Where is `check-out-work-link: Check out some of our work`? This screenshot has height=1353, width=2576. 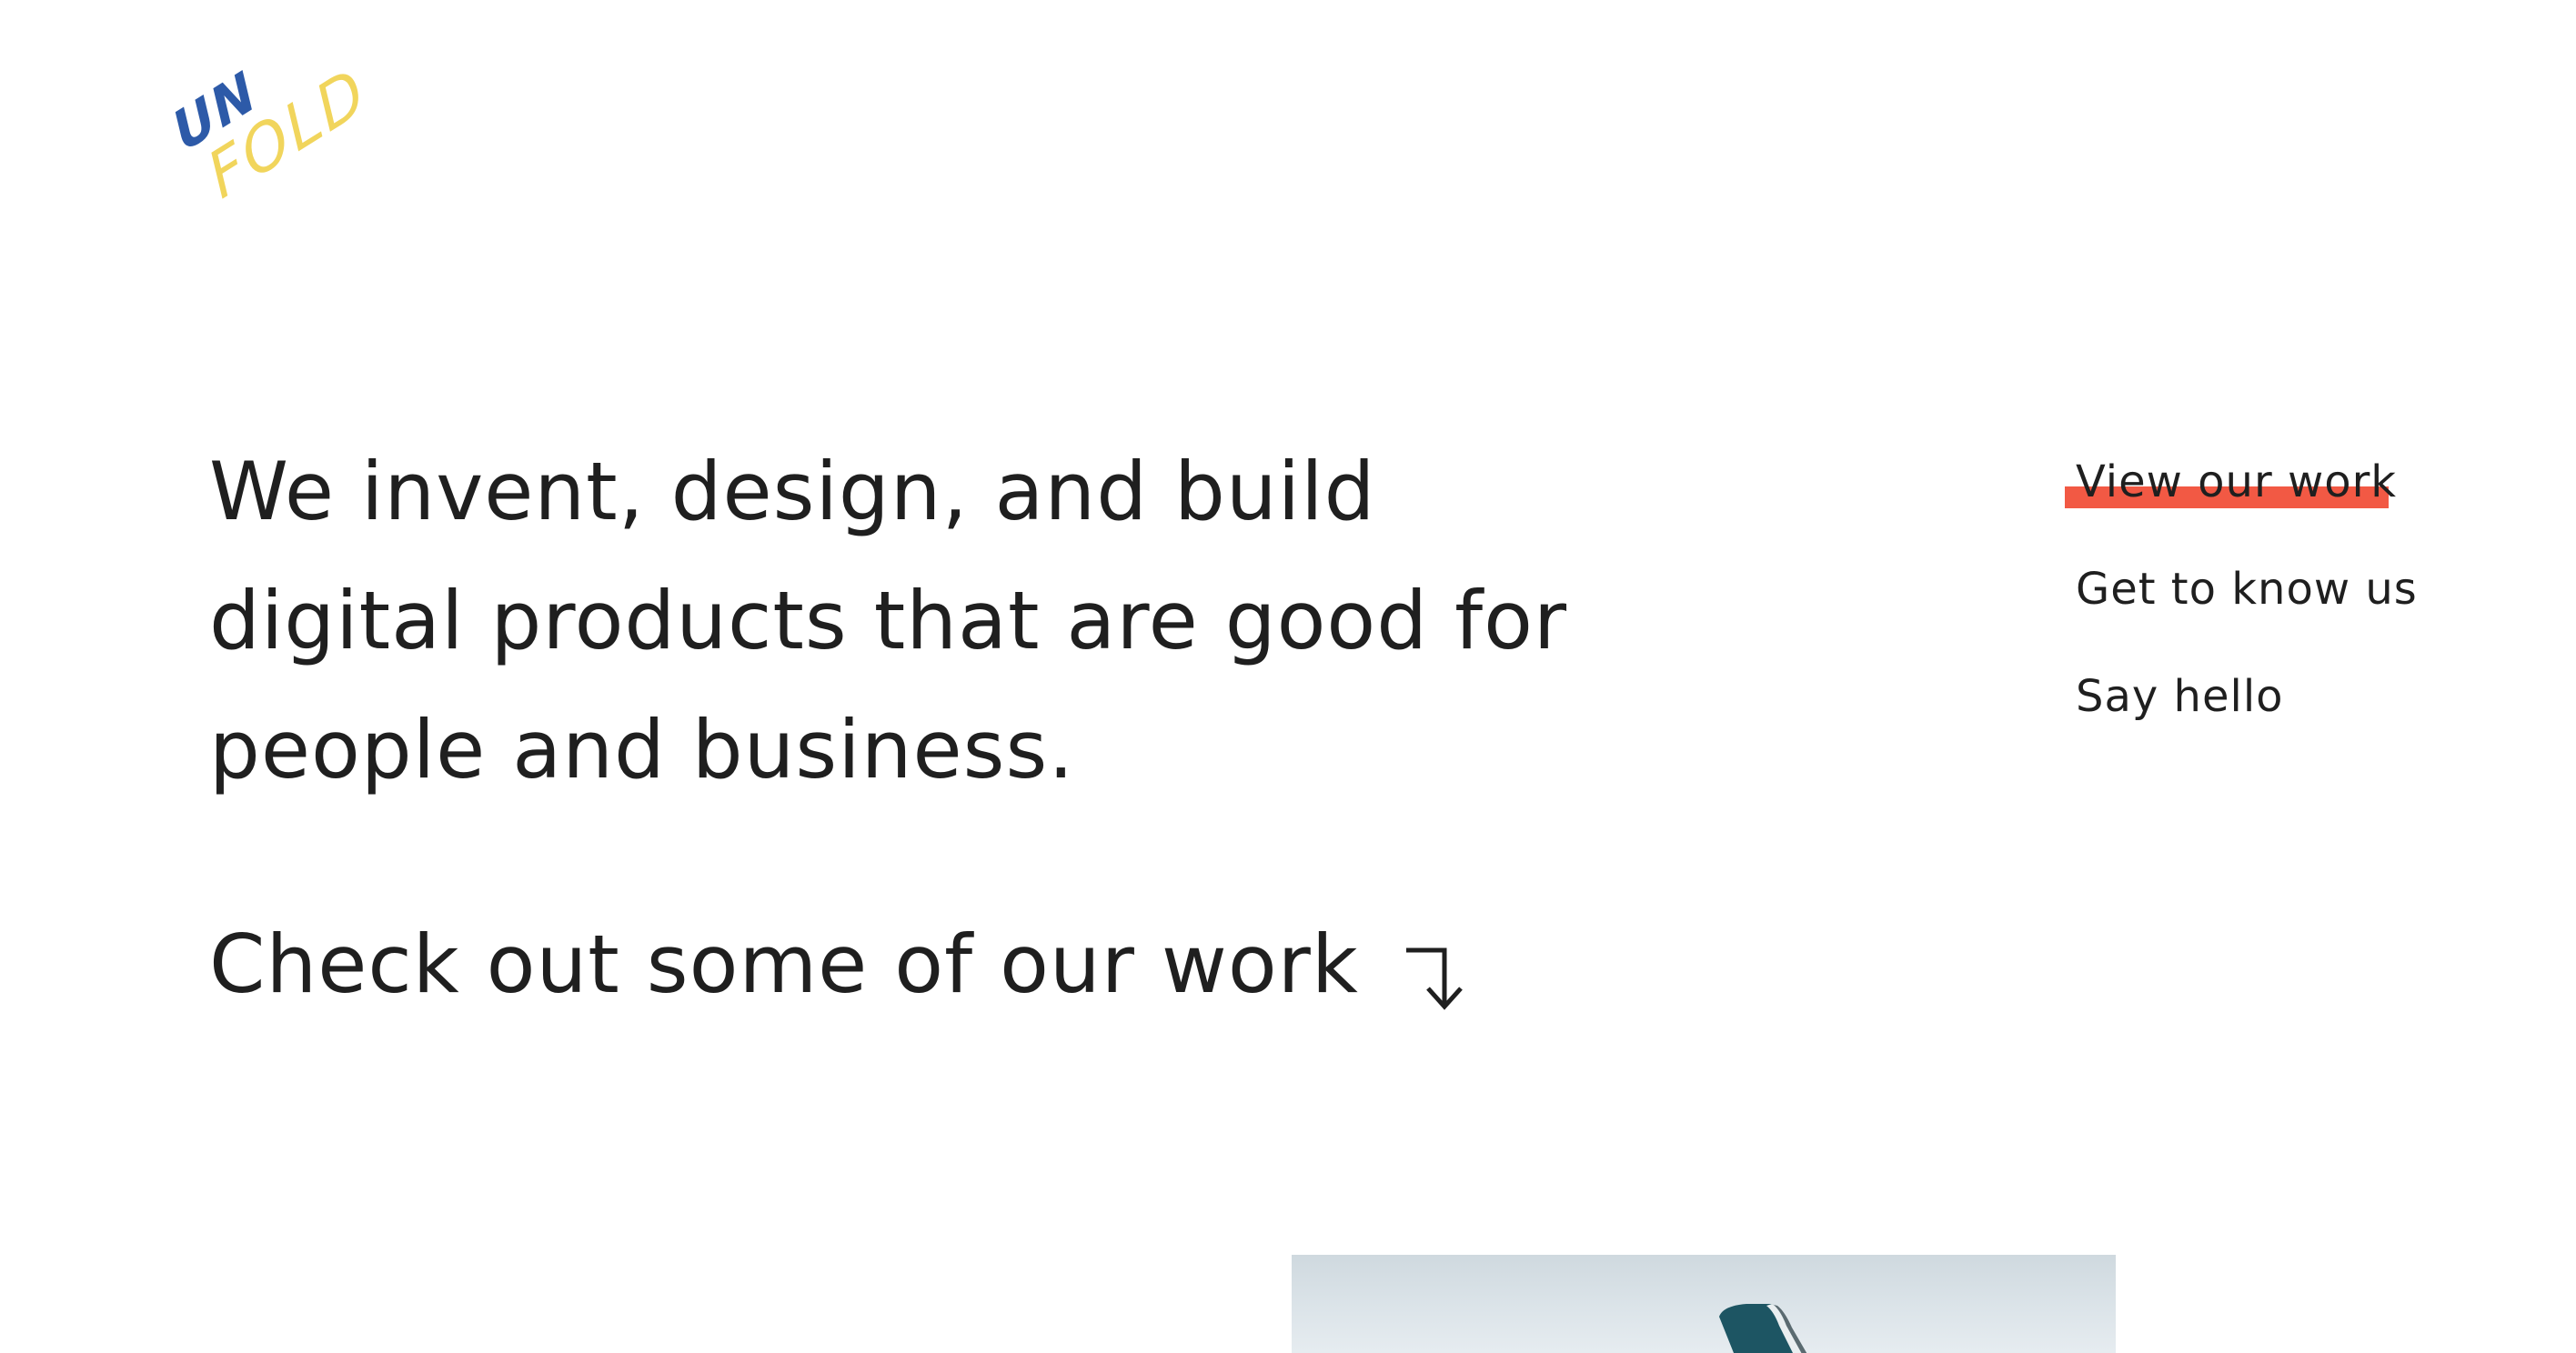
check-out-work-link: Check out some of our work is located at coordinates (842, 965).